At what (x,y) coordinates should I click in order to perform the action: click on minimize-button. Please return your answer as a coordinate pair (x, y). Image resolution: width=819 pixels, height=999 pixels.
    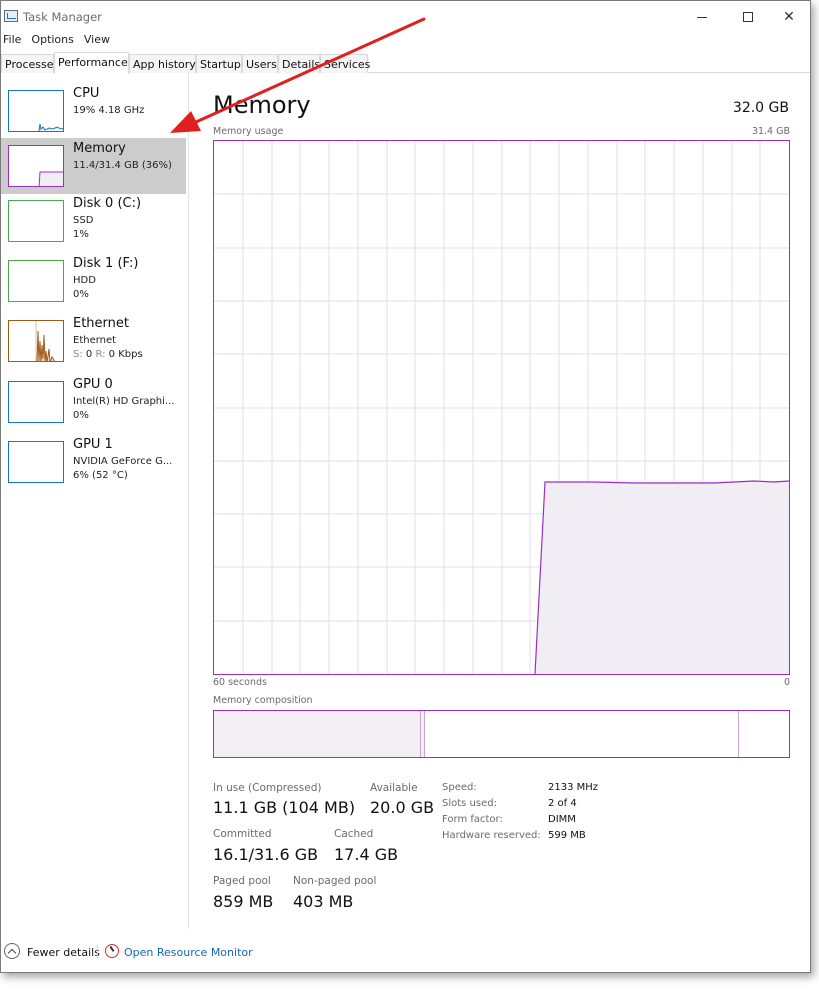
    Looking at the image, I should click on (702, 17).